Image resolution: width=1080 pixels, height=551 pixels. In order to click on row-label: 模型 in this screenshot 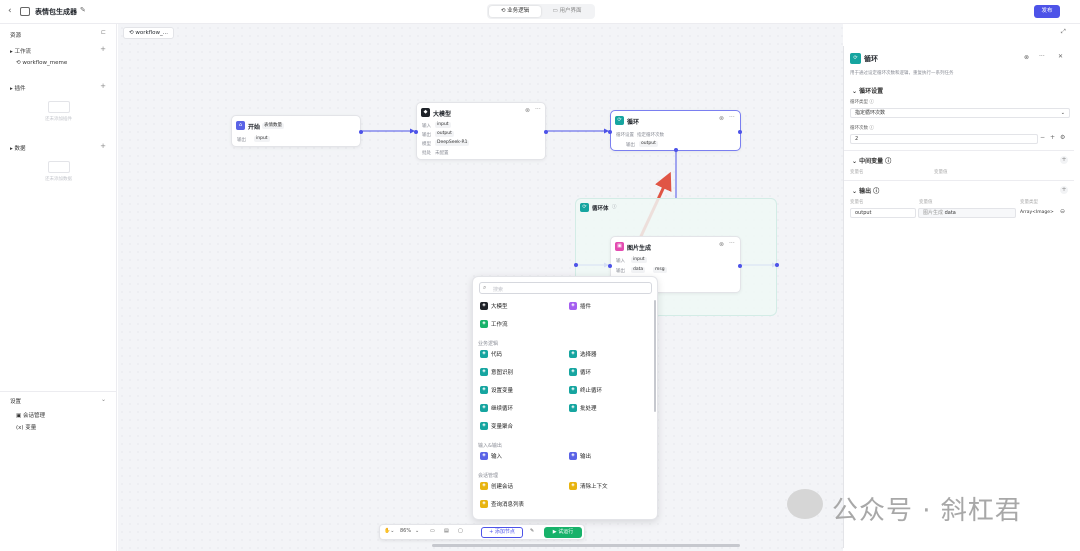, I will do `click(426, 144)`.